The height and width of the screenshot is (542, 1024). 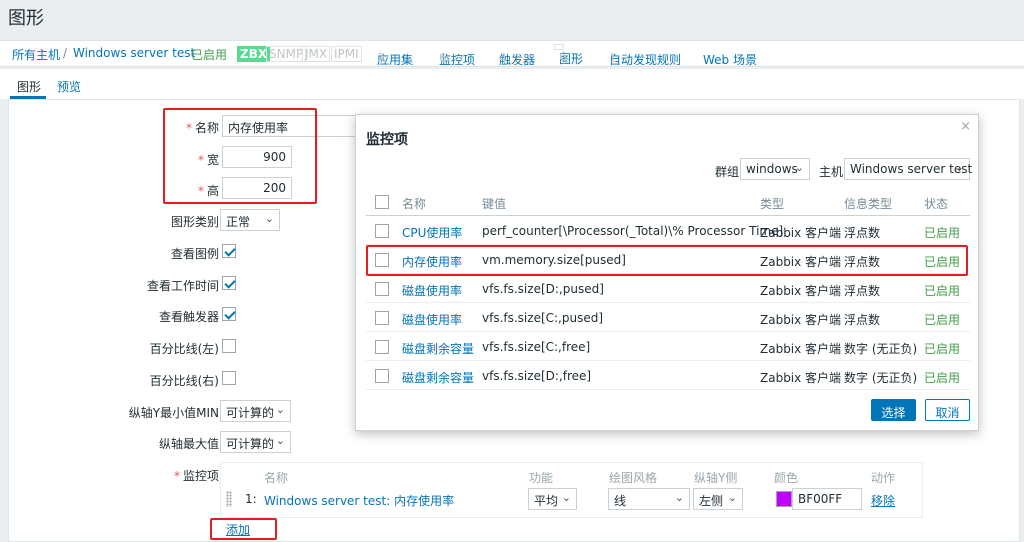 What do you see at coordinates (184, 381) in the screenshot?
I see `percentile-right-label: 百分比线(右)` at bounding box center [184, 381].